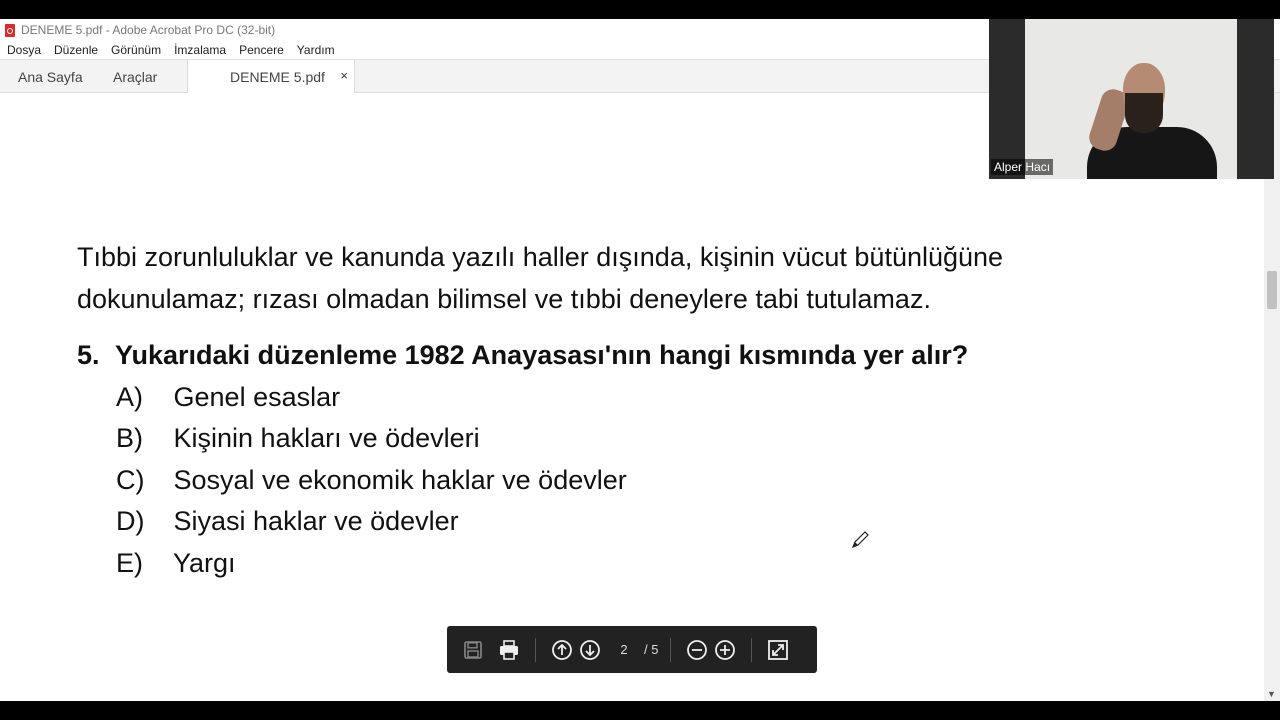 The width and height of the screenshot is (1280, 720). What do you see at coordinates (135, 76) in the screenshot?
I see `tab-tools: Araçlar` at bounding box center [135, 76].